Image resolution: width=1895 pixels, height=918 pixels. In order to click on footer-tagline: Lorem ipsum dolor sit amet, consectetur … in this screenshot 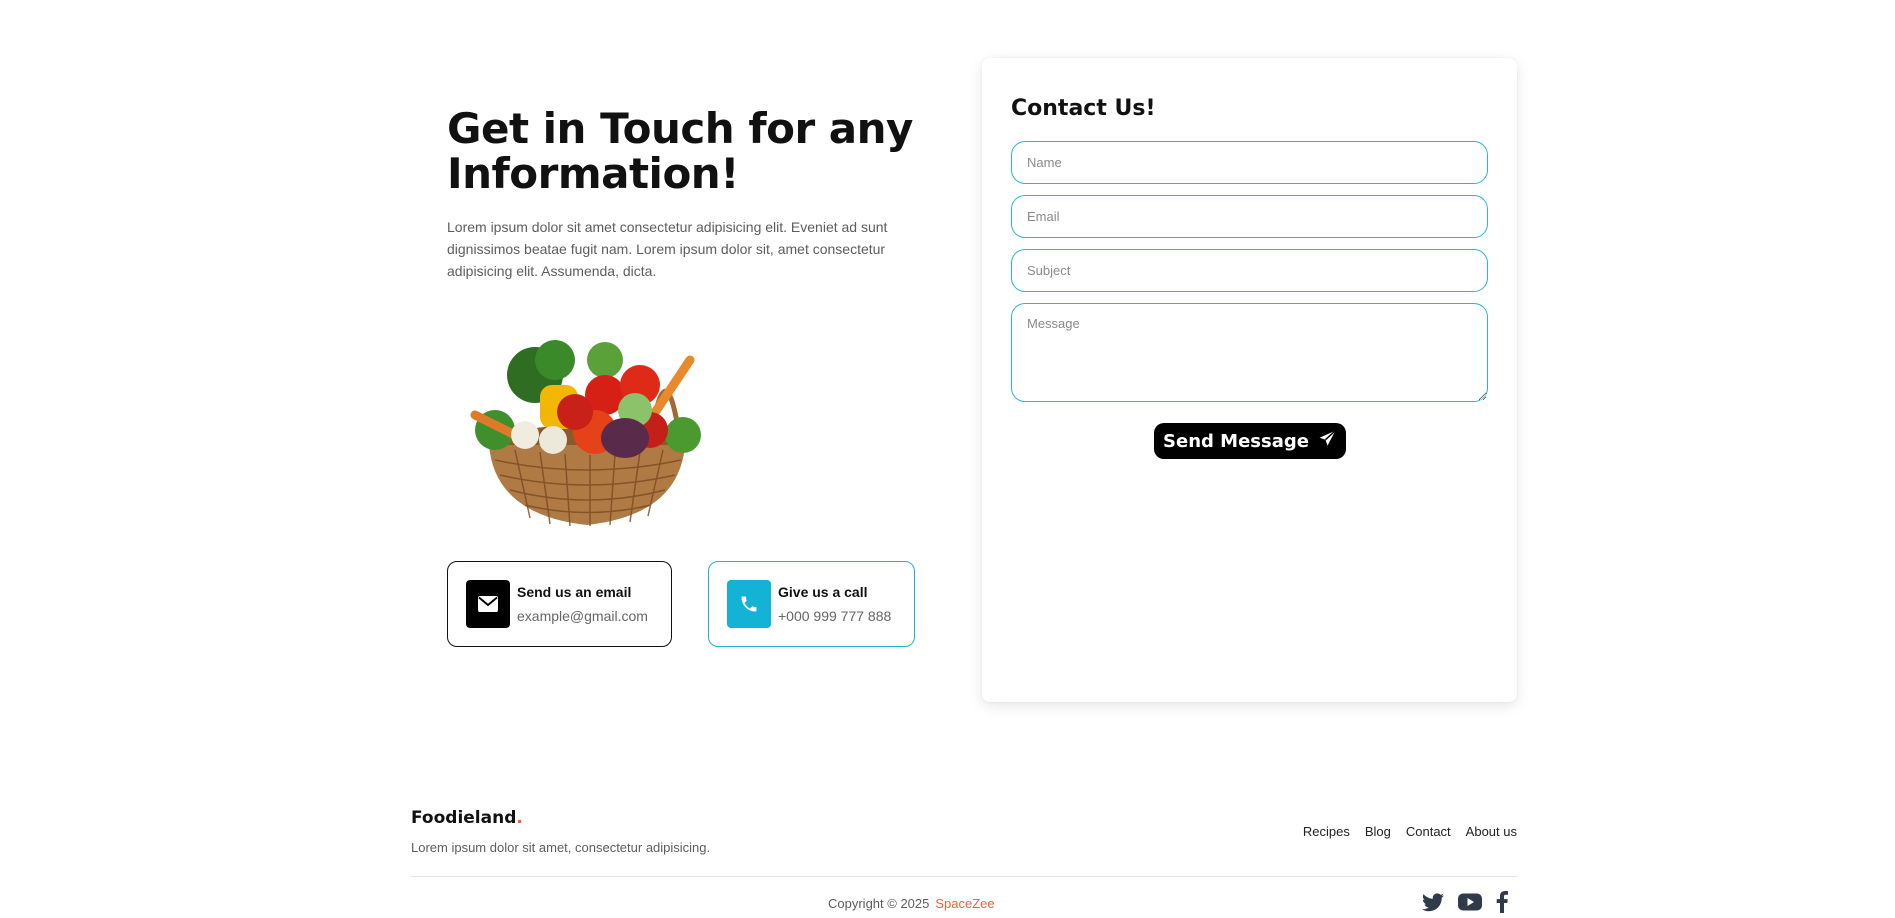, I will do `click(561, 847)`.